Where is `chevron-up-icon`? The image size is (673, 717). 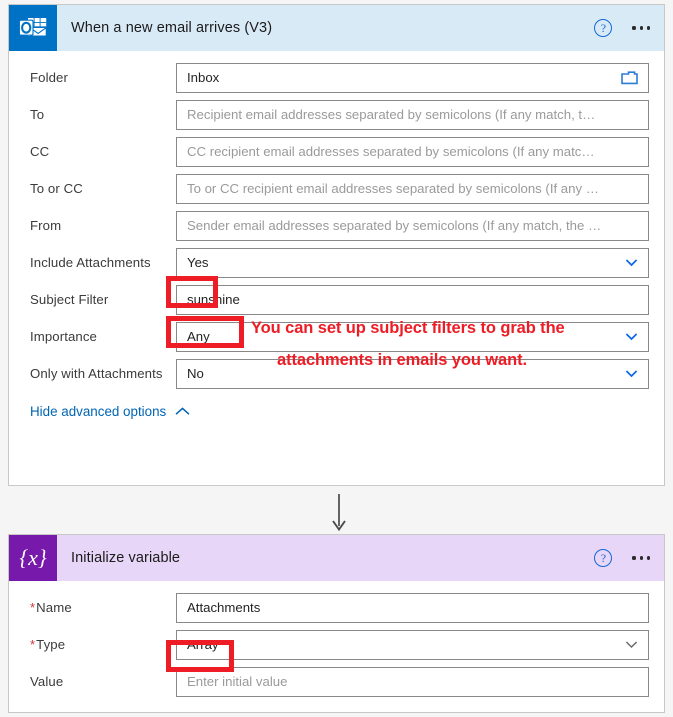
chevron-up-icon is located at coordinates (182, 411).